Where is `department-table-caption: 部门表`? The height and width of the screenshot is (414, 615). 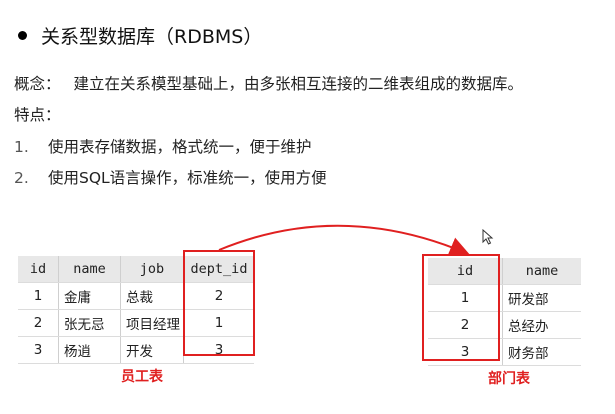
department-table-caption: 部门表 is located at coordinates (509, 379).